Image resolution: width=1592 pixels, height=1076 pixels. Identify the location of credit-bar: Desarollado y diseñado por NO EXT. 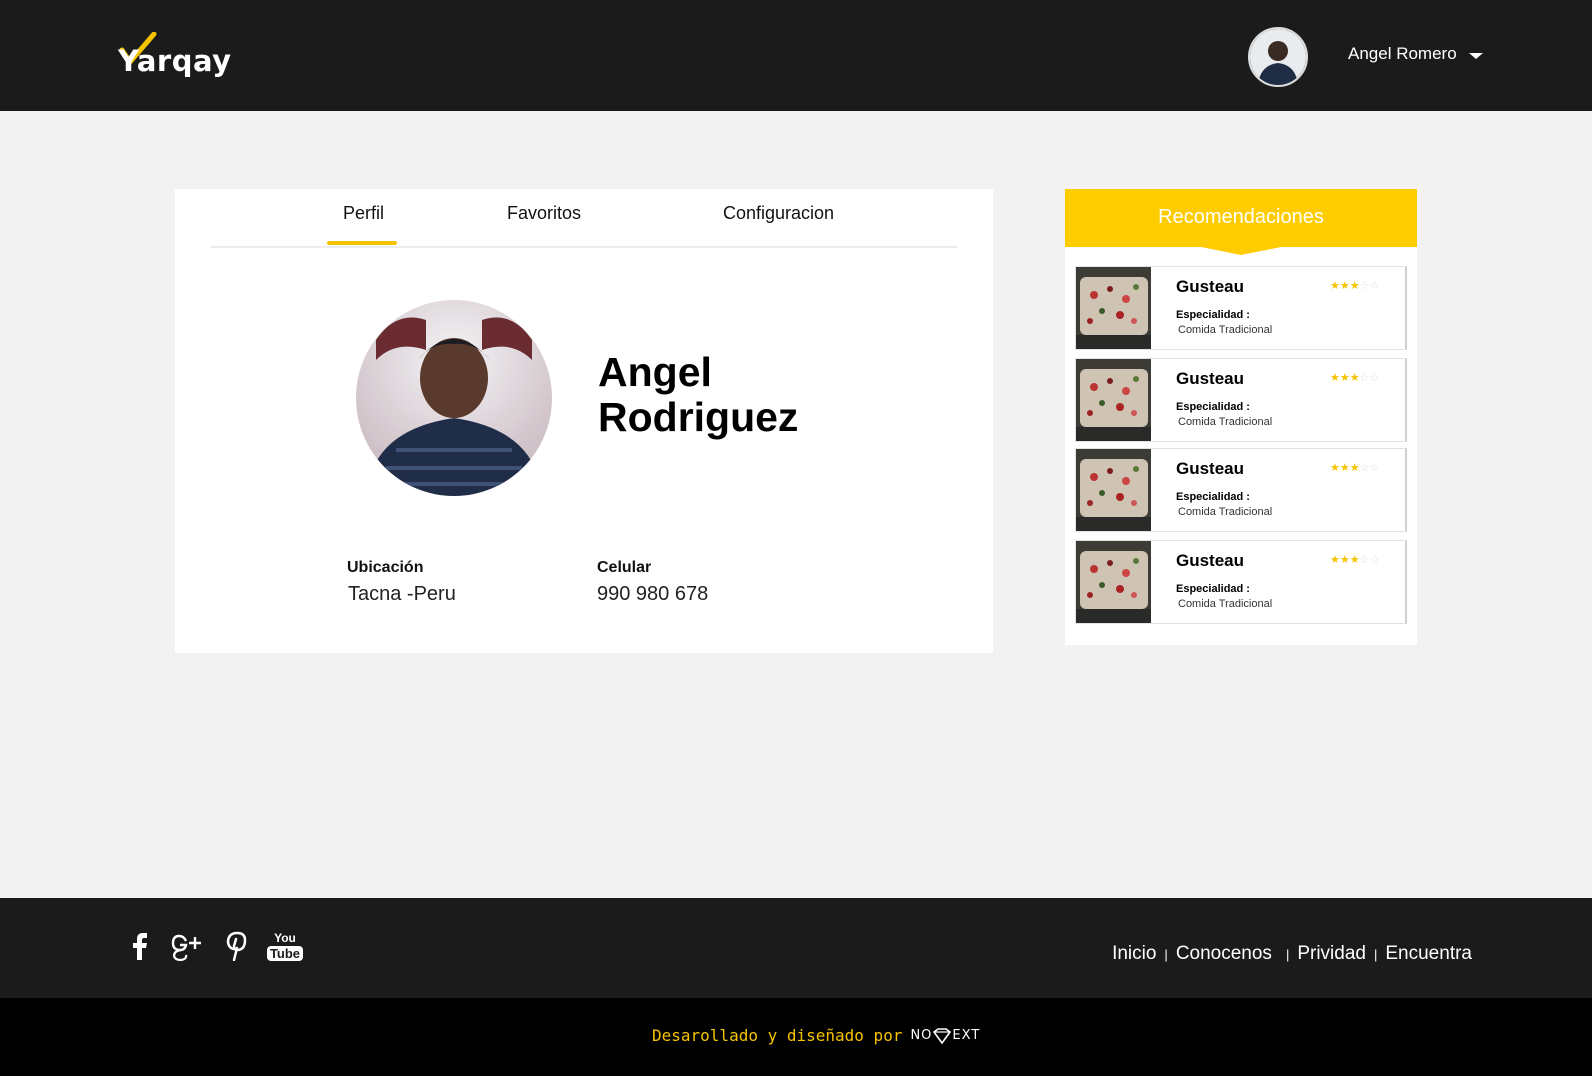
(796, 1037).